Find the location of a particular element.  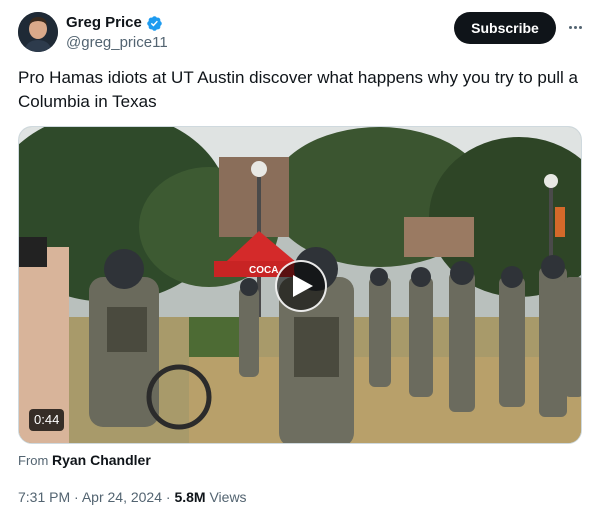

author-names: Greg Price @greg_price11 is located at coordinates (117, 33).